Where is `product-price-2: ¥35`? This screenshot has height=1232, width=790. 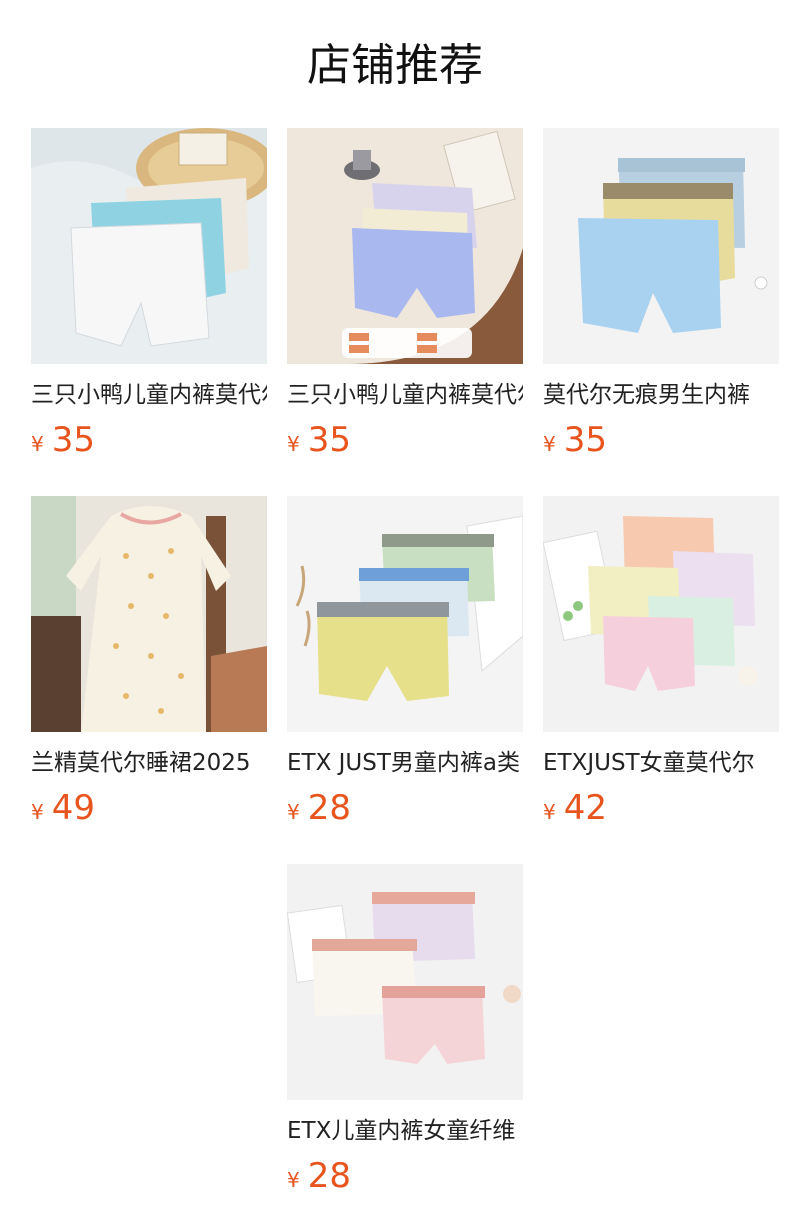 product-price-2: ¥35 is located at coordinates (405, 440).